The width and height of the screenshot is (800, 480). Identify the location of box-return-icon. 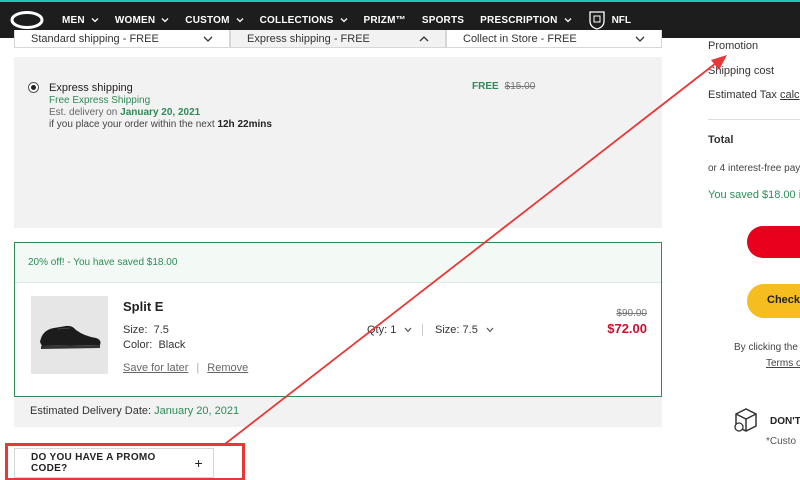
(745, 420).